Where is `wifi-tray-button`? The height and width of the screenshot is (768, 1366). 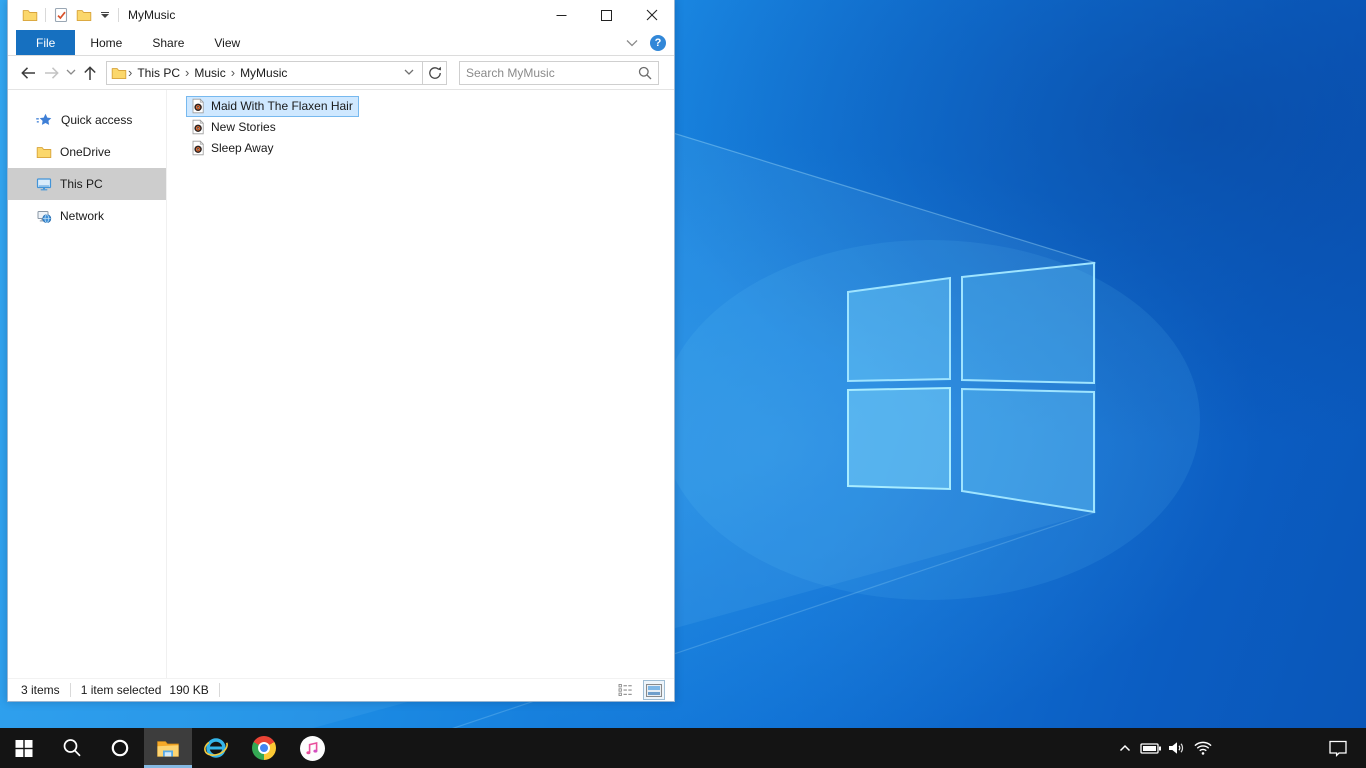 wifi-tray-button is located at coordinates (1203, 748).